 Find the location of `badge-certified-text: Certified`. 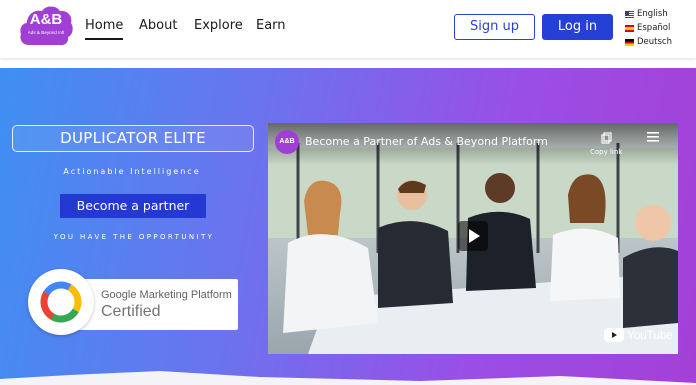

badge-certified-text: Certified is located at coordinates (131, 311).